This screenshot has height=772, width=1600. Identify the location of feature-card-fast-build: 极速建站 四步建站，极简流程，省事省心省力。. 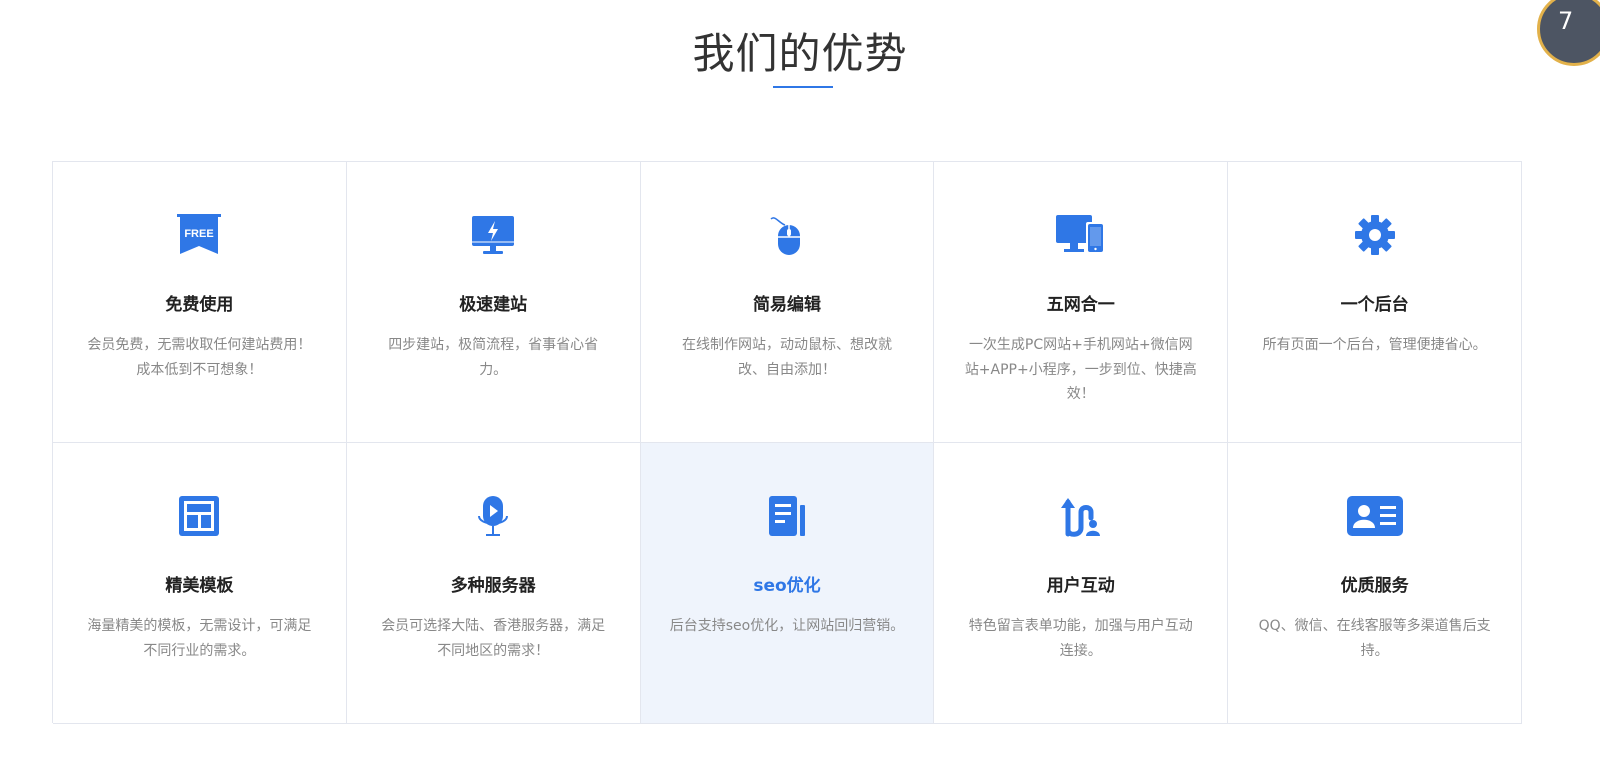
(493, 302).